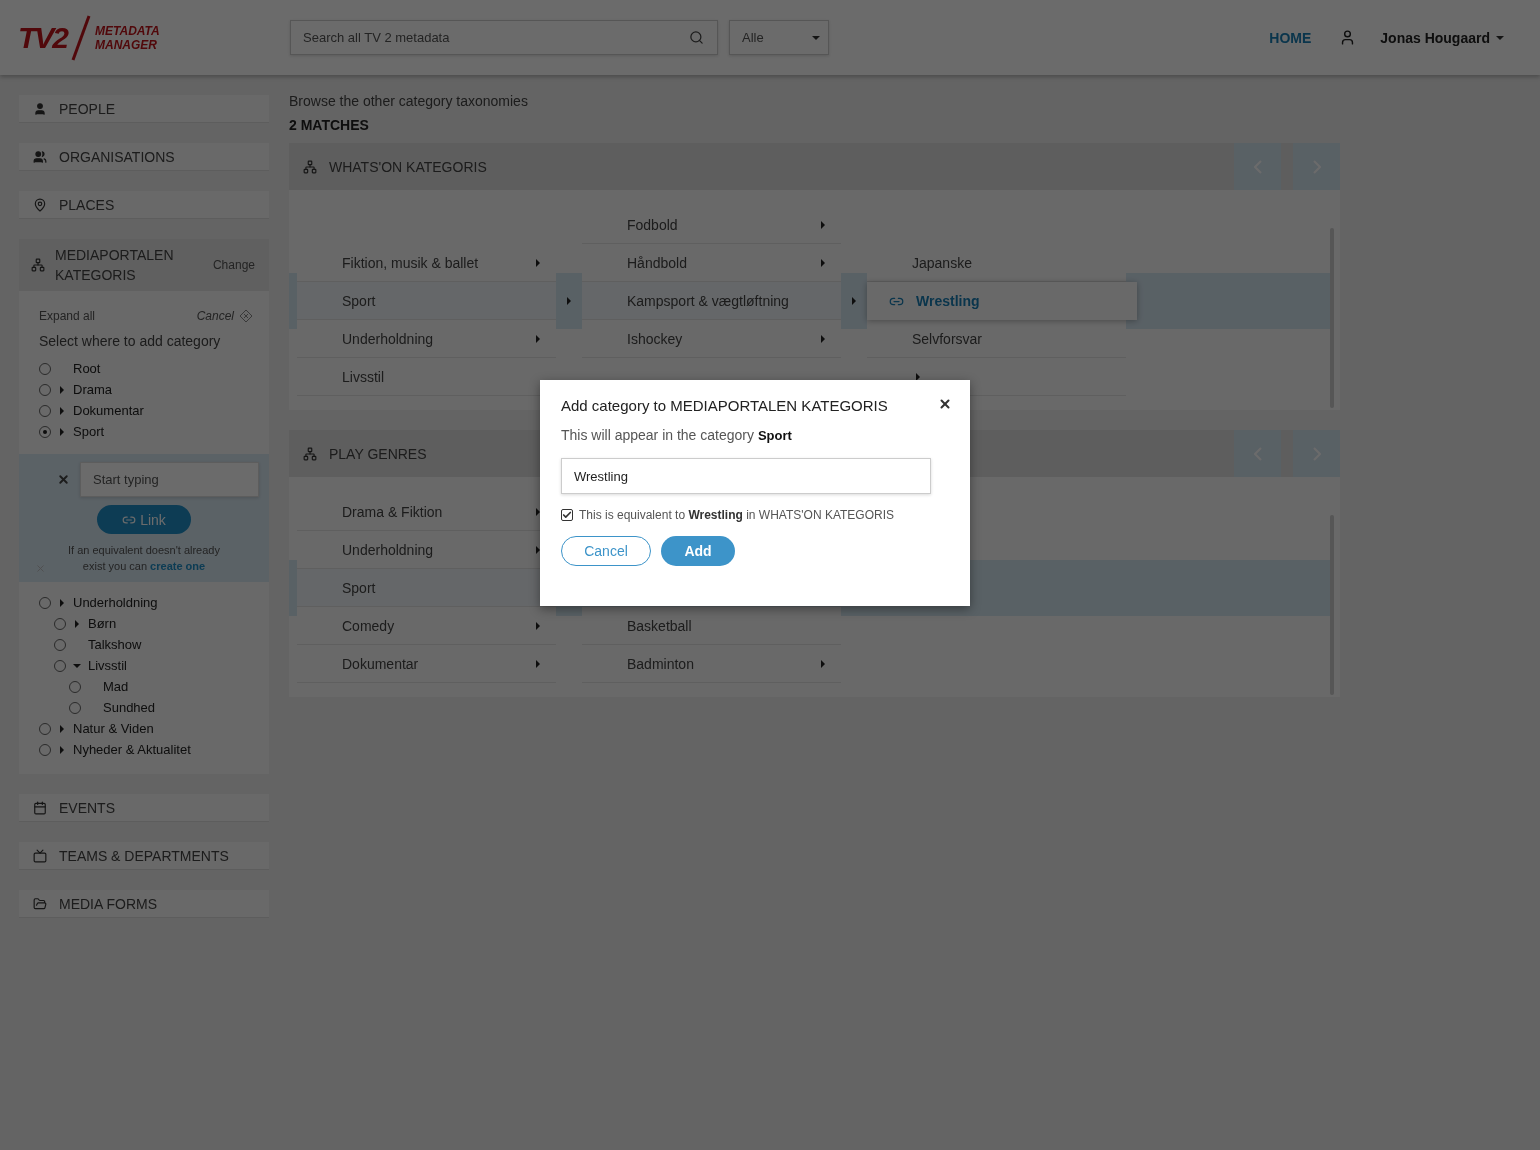 This screenshot has height=1150, width=1540. I want to click on taxonomy-title: MEDIAPORTALEN KATEGORIS, so click(115, 265).